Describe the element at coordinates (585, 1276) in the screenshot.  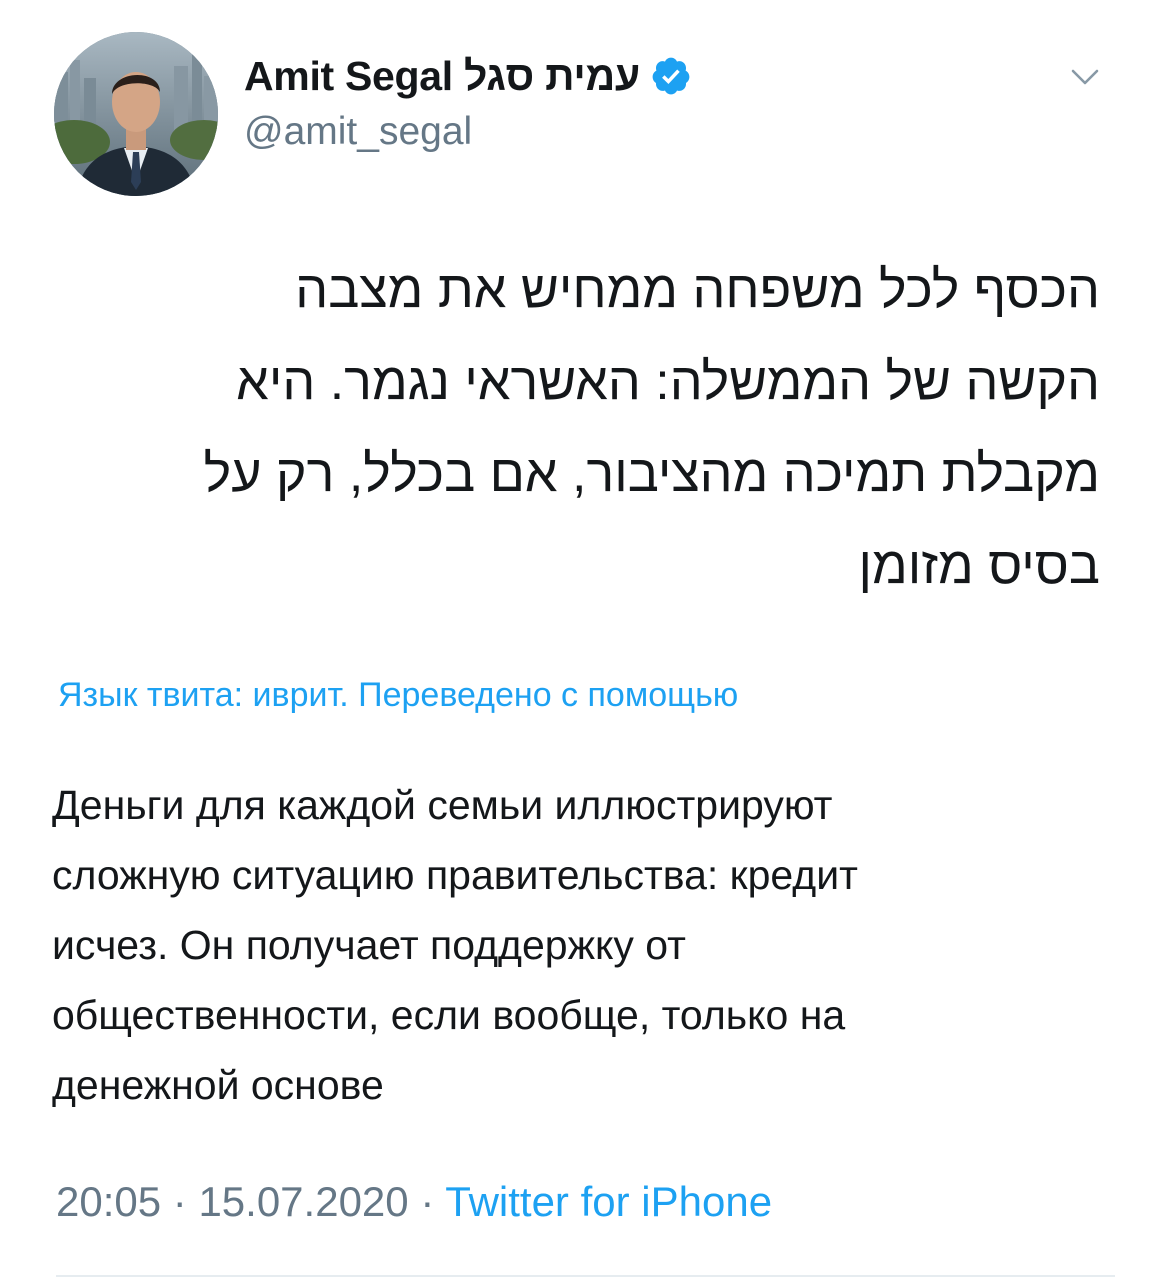
I see `divider` at that location.